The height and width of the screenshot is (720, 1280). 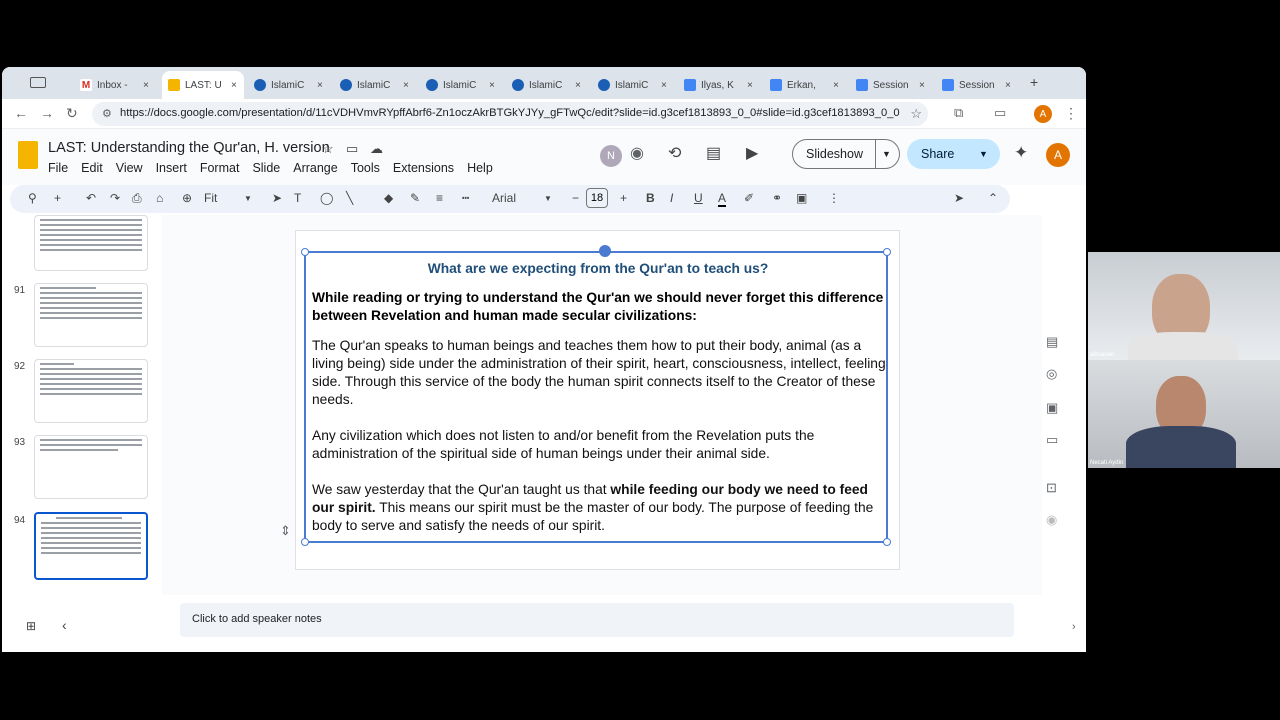 What do you see at coordinates (64, 625) in the screenshot?
I see `collapse-filmstrip-icon: ‹` at bounding box center [64, 625].